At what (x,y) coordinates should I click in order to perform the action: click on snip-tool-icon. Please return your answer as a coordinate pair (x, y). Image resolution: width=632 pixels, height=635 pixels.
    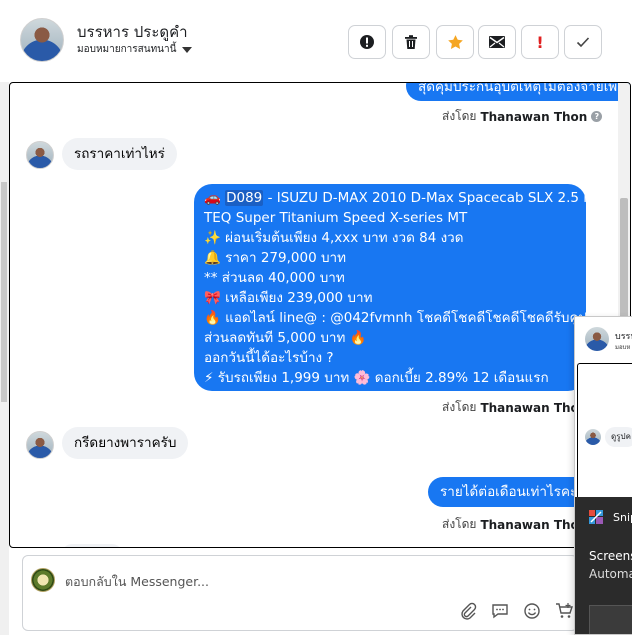
    Looking at the image, I should click on (596, 517).